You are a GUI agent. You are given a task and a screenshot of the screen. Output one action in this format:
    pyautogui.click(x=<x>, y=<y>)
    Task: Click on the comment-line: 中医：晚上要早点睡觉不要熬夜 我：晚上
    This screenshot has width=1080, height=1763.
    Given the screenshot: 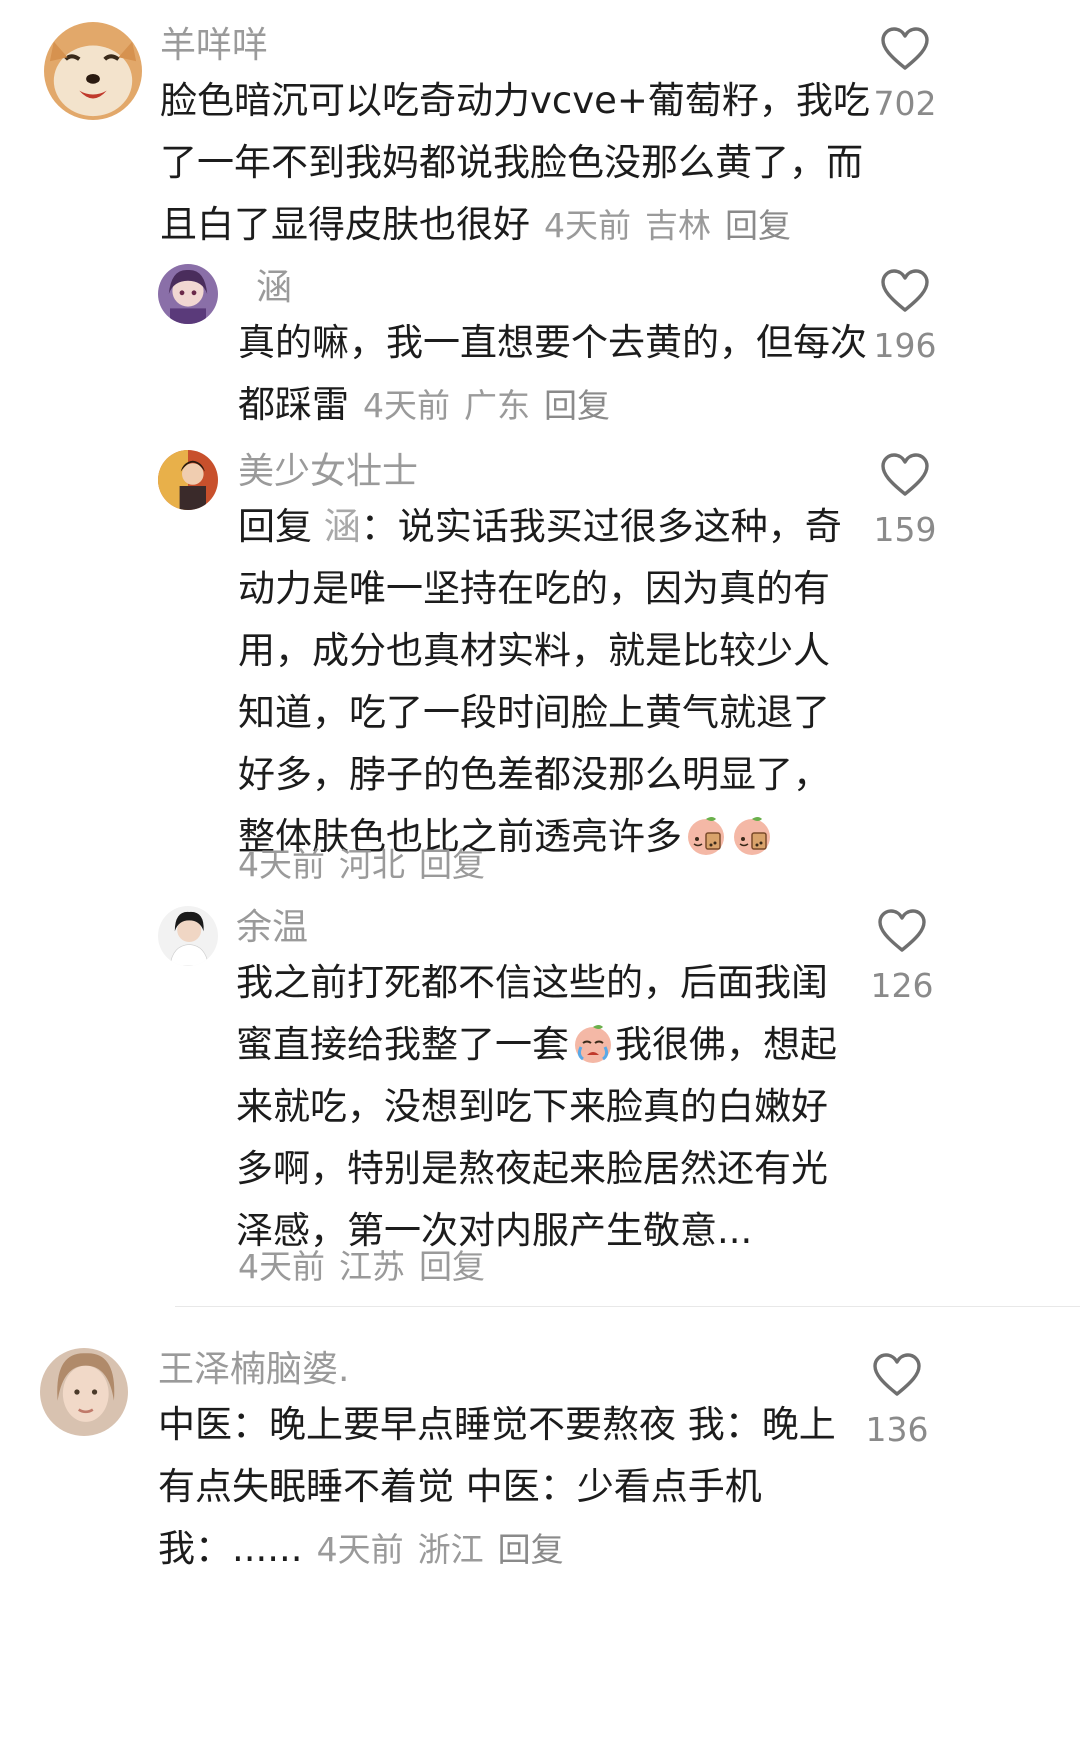 What is the action you would take?
    pyautogui.click(x=497, y=1424)
    